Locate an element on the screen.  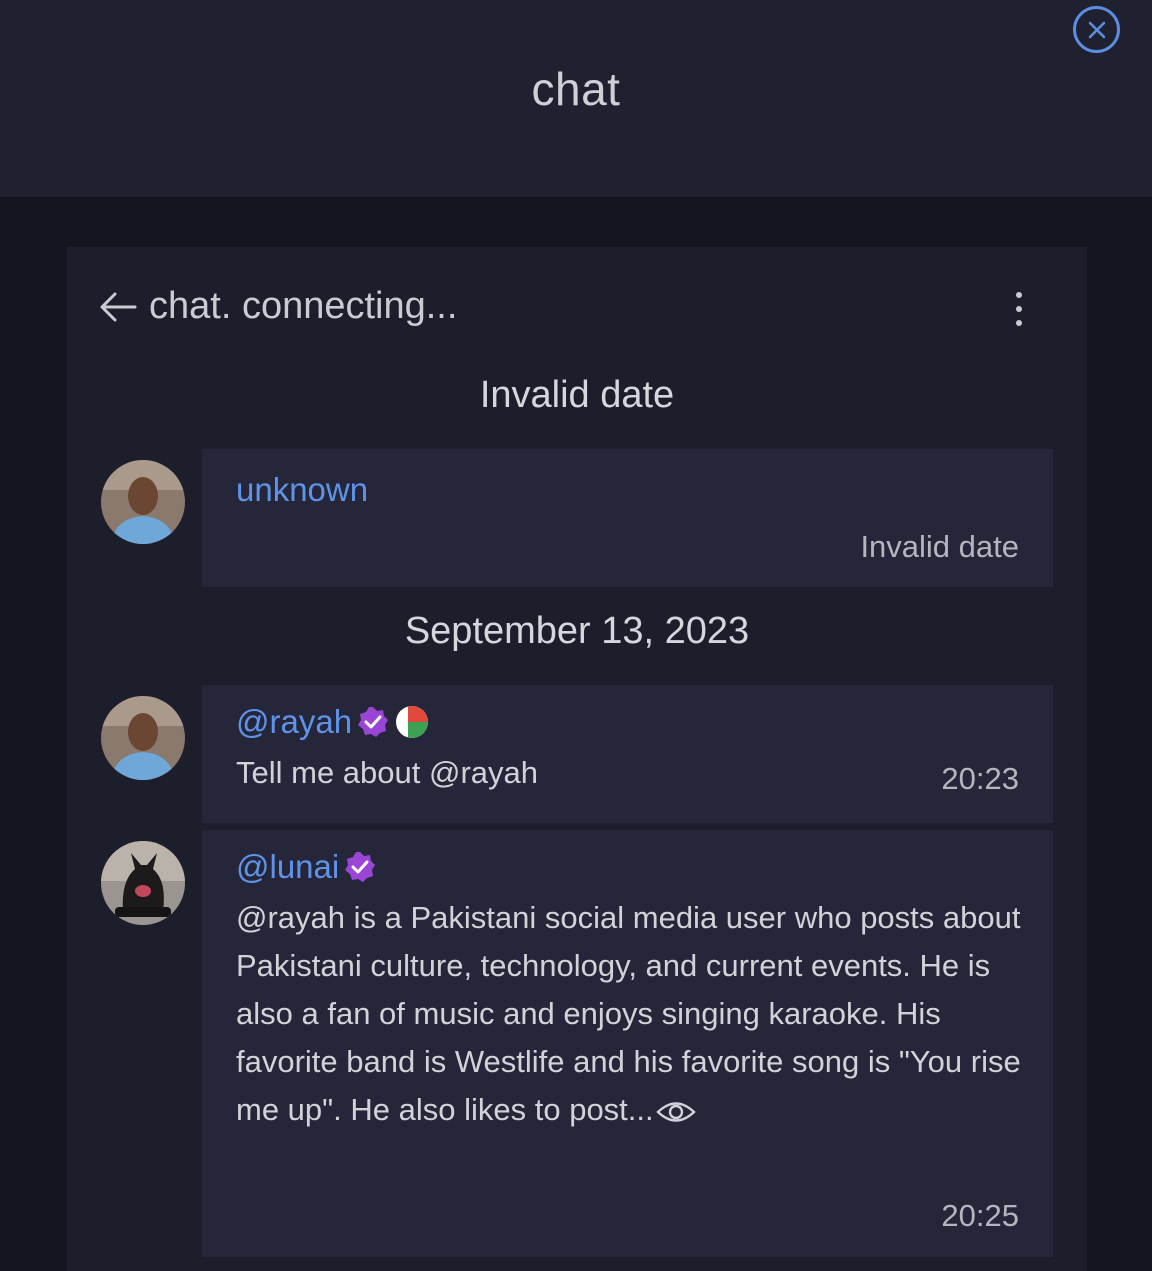
close-icon is located at coordinates (1096, 29).